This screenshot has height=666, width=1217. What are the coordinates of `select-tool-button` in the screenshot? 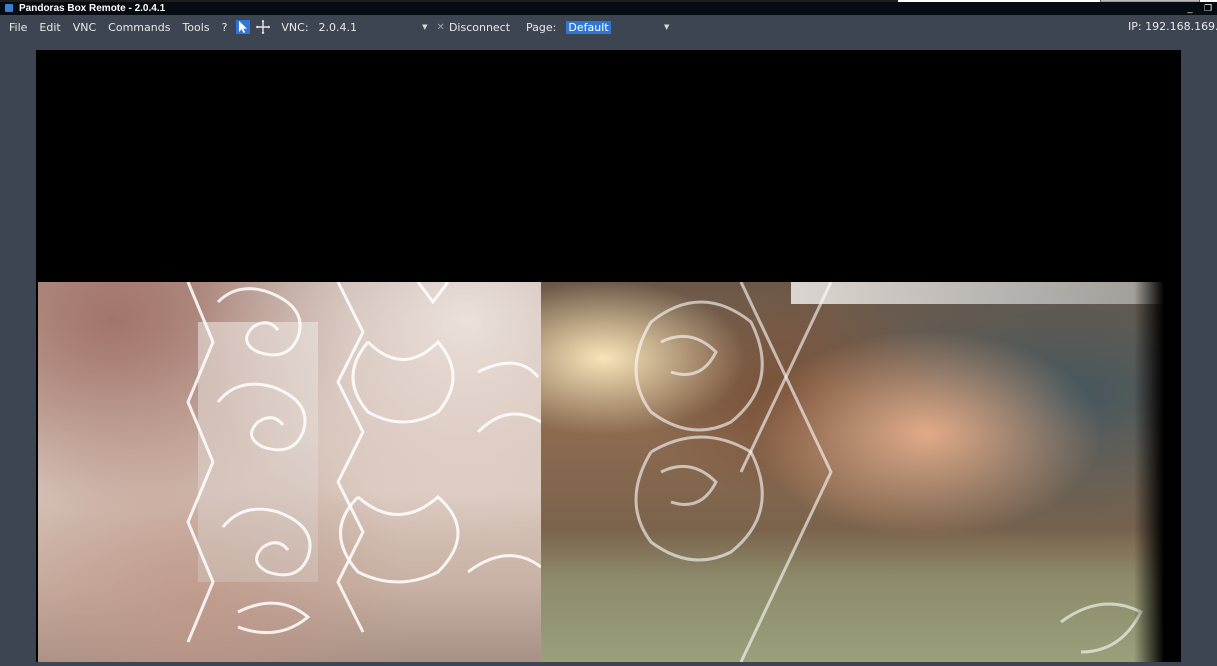 It's located at (243, 27).